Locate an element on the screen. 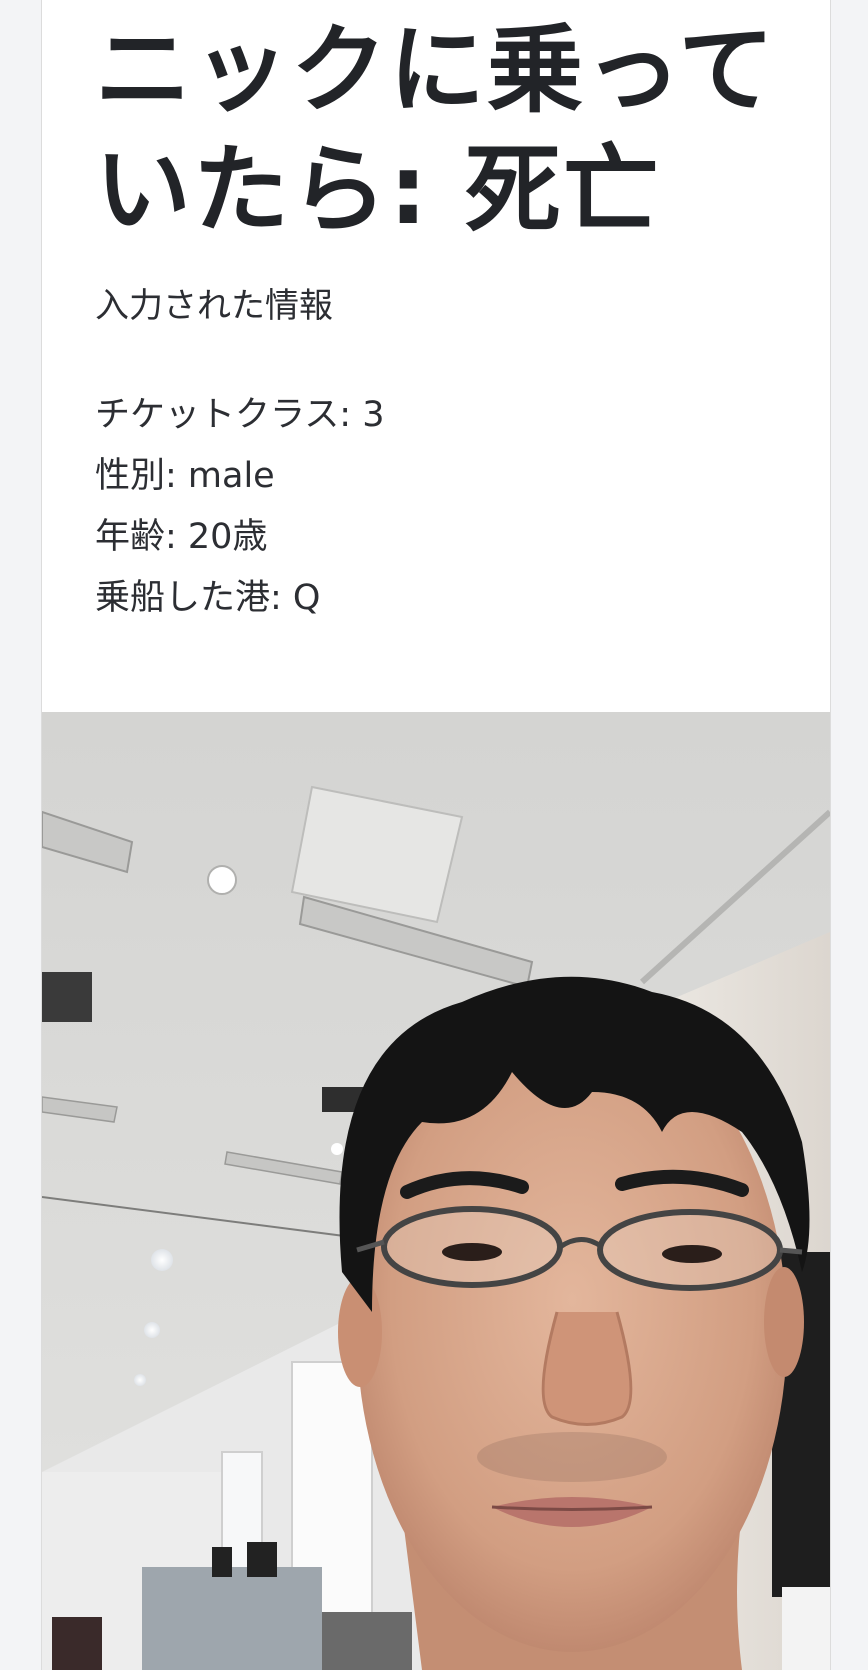 This screenshot has width=868, height=1670. sex-item: 性別: male is located at coordinates (185, 476).